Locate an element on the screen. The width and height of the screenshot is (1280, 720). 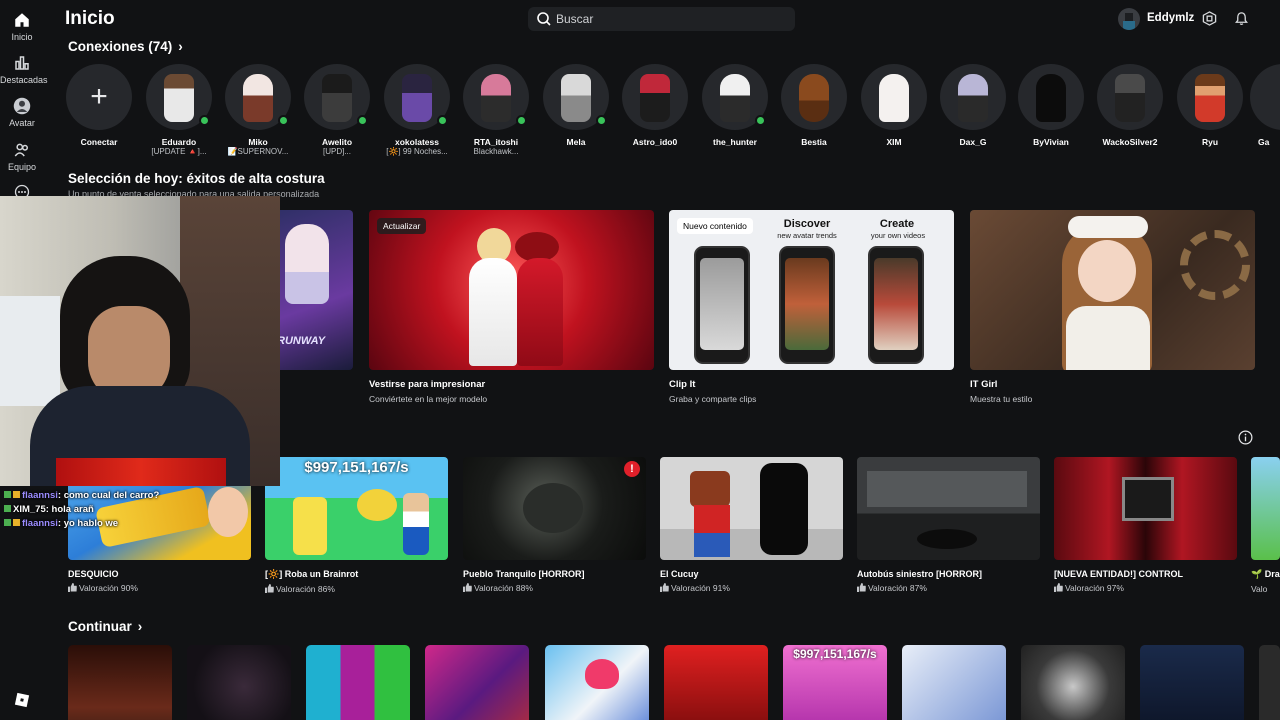
featured-thumbnail: Actualizar is located at coordinates (511, 290).